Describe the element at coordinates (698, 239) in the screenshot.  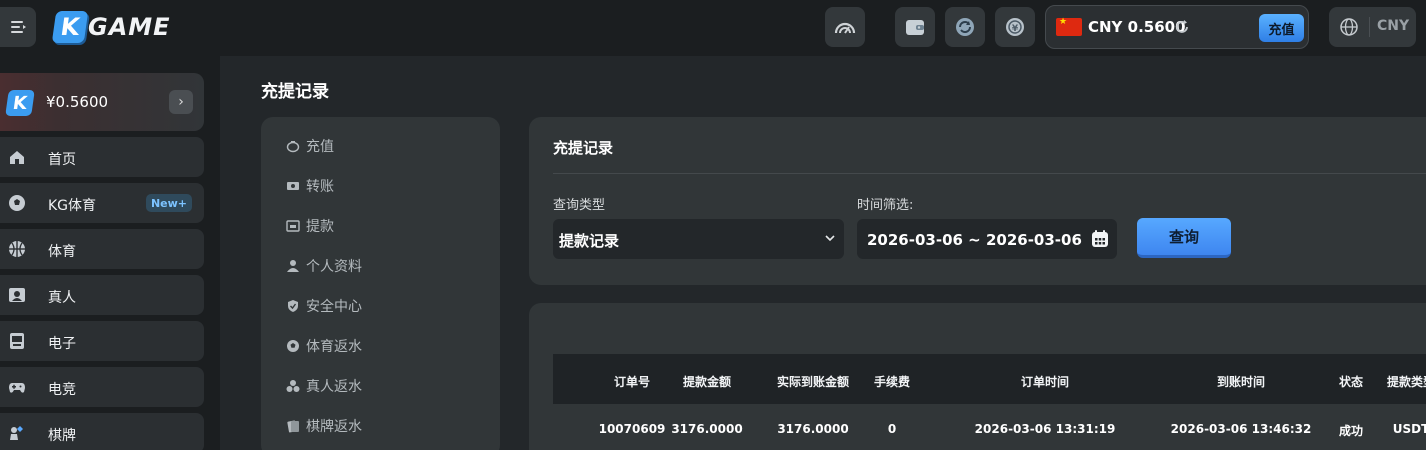
I see `query-type-select: 提款记录` at that location.